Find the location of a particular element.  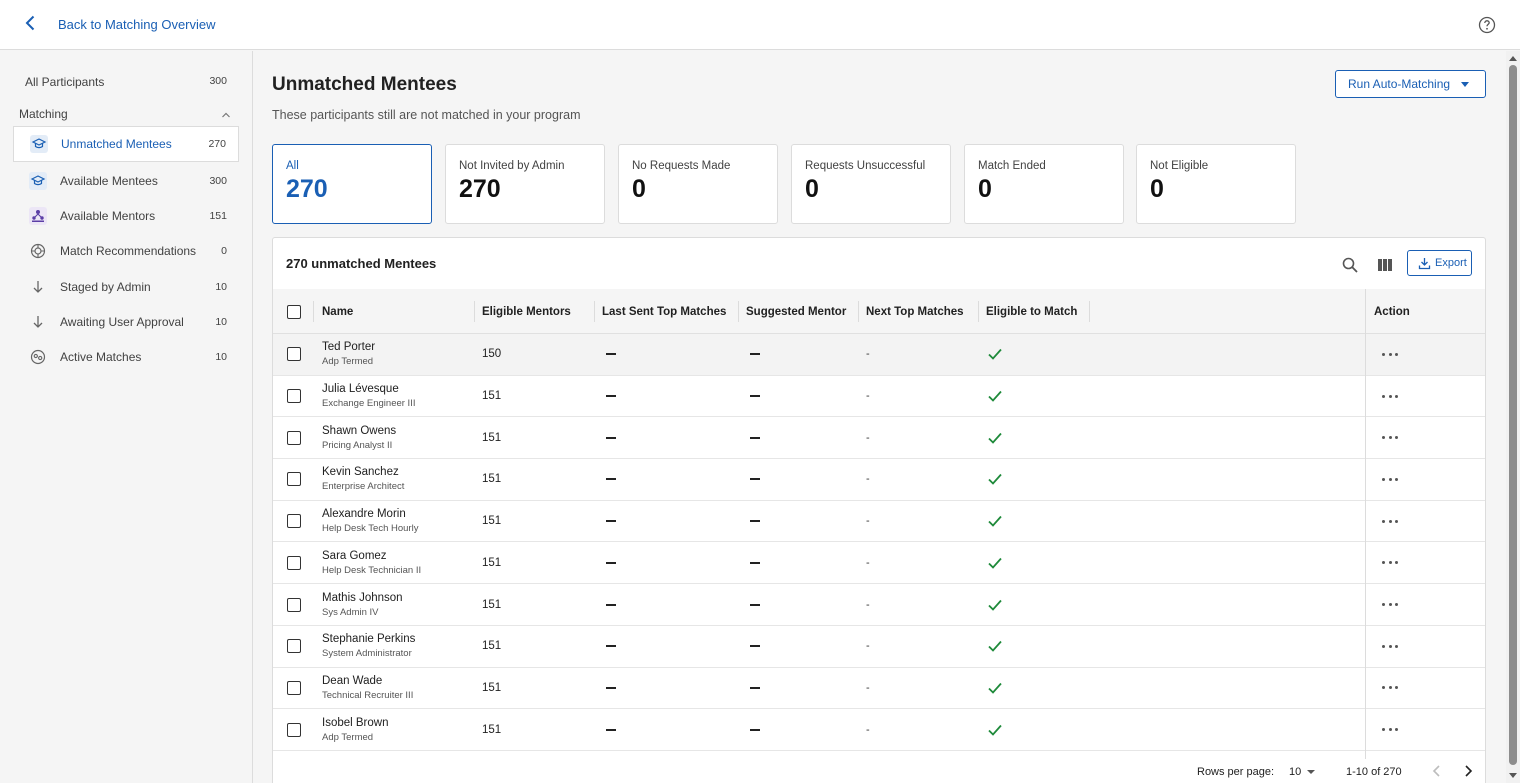

column-header-eligible-to-match: Eligible to Match is located at coordinates (1027, 311).